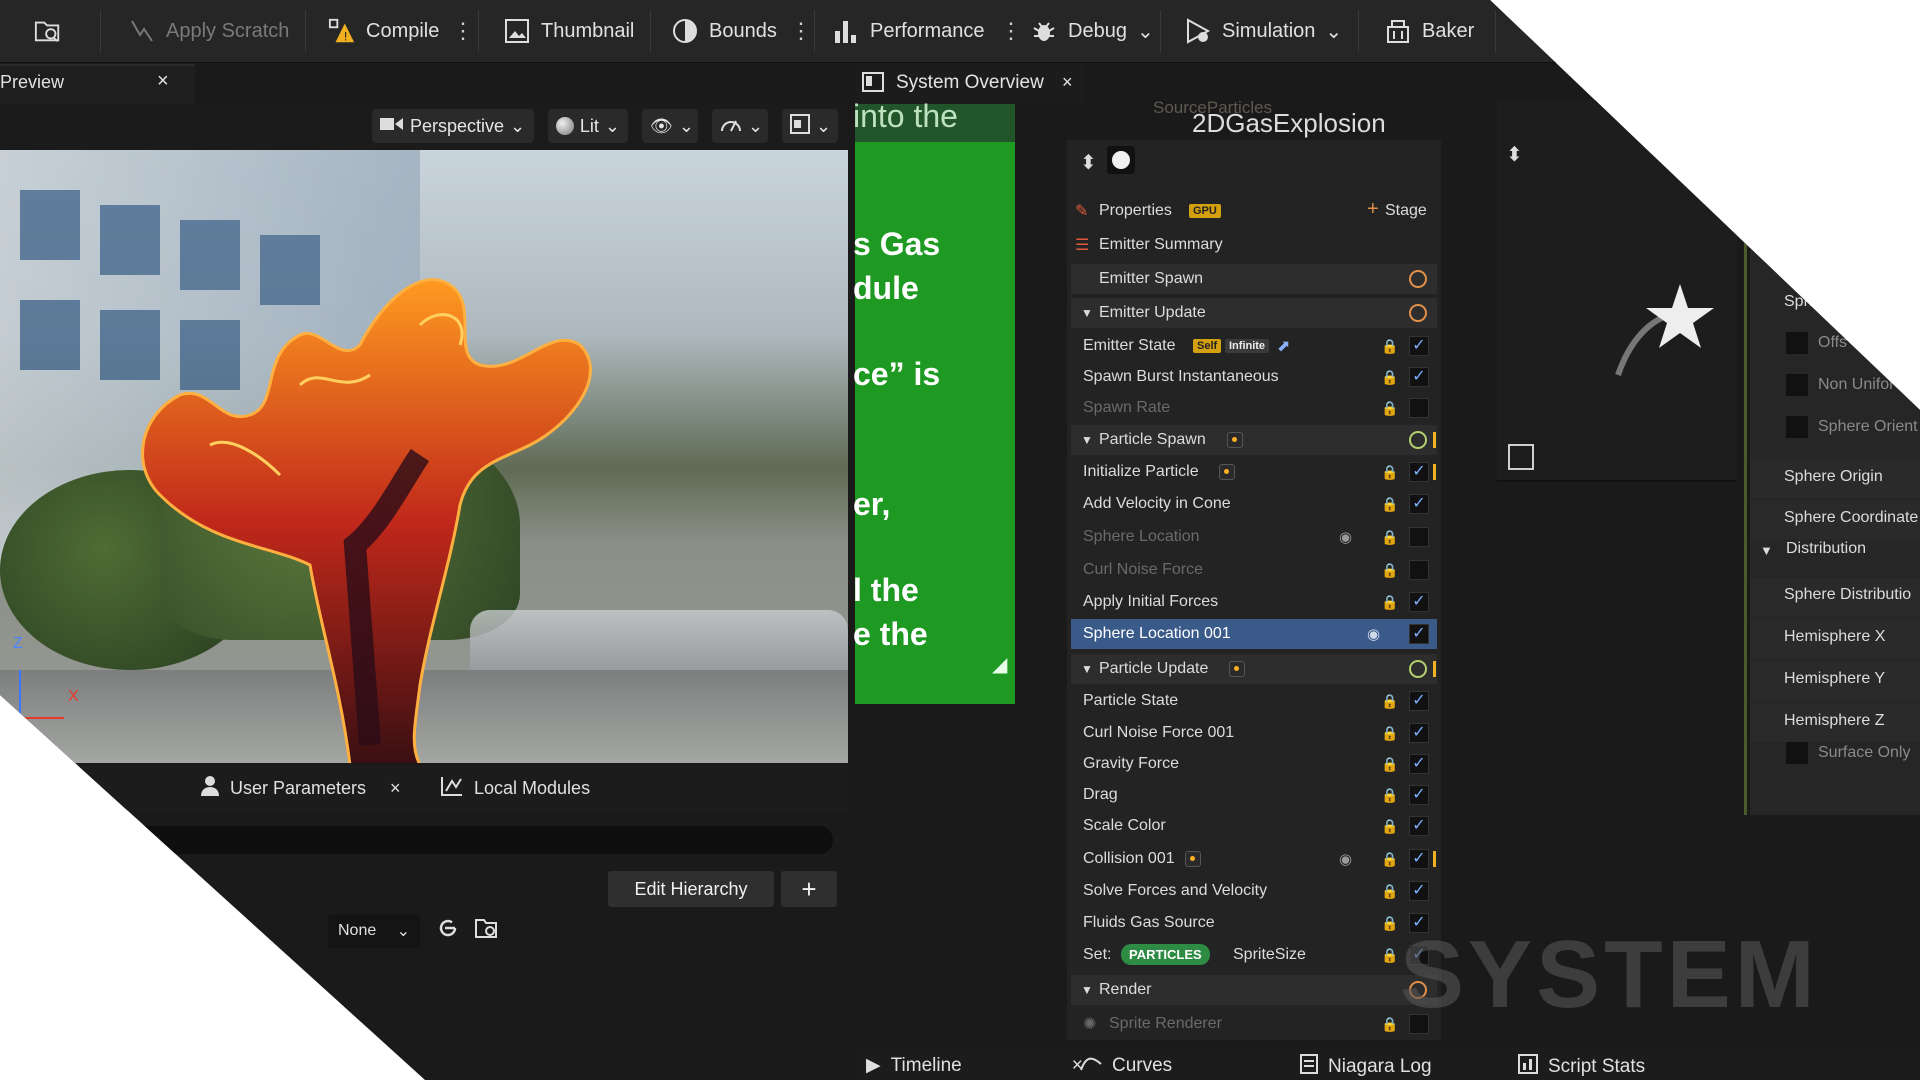  I want to click on module-row-sphere-location: Sphere Location ◉ 🔒, so click(1254, 537).